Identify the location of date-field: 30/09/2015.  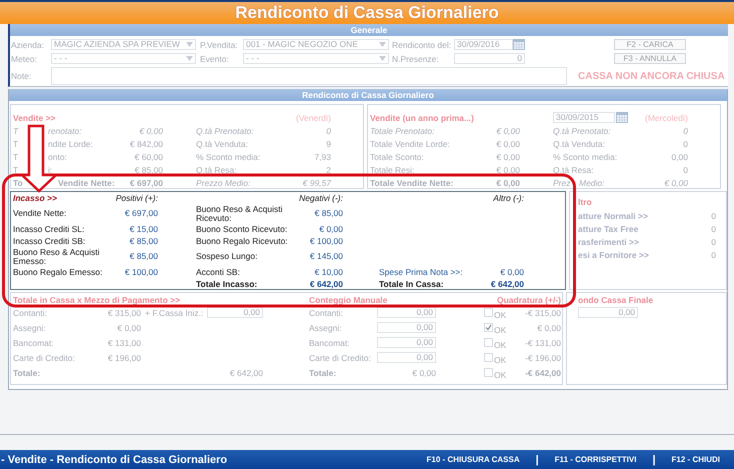
(584, 117).